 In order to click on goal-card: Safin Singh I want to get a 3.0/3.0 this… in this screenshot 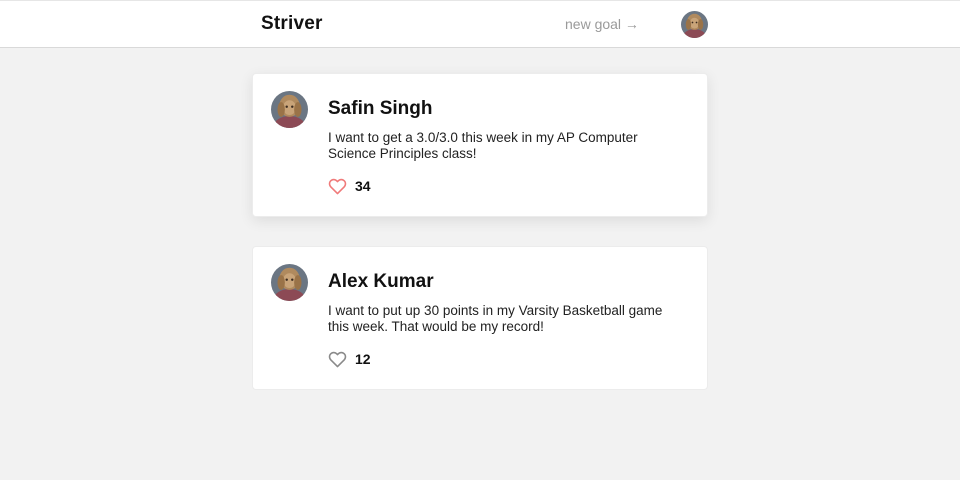, I will do `click(480, 145)`.